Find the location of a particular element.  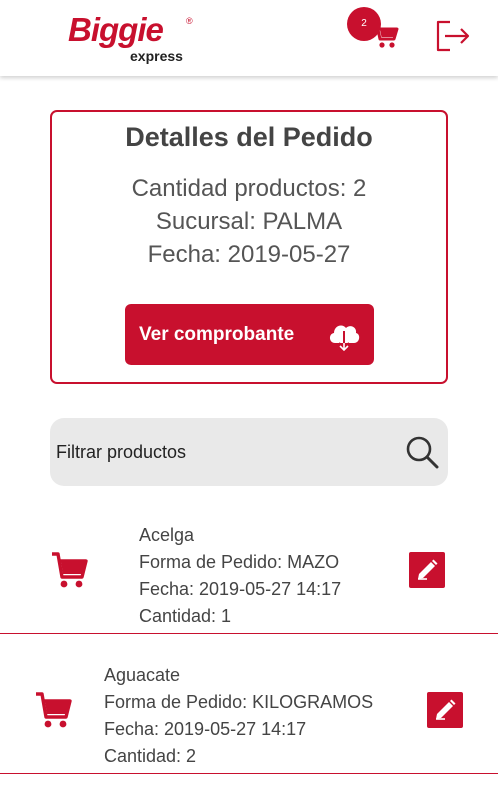

app-header: Biggie ® express 2 is located at coordinates (249, 38).